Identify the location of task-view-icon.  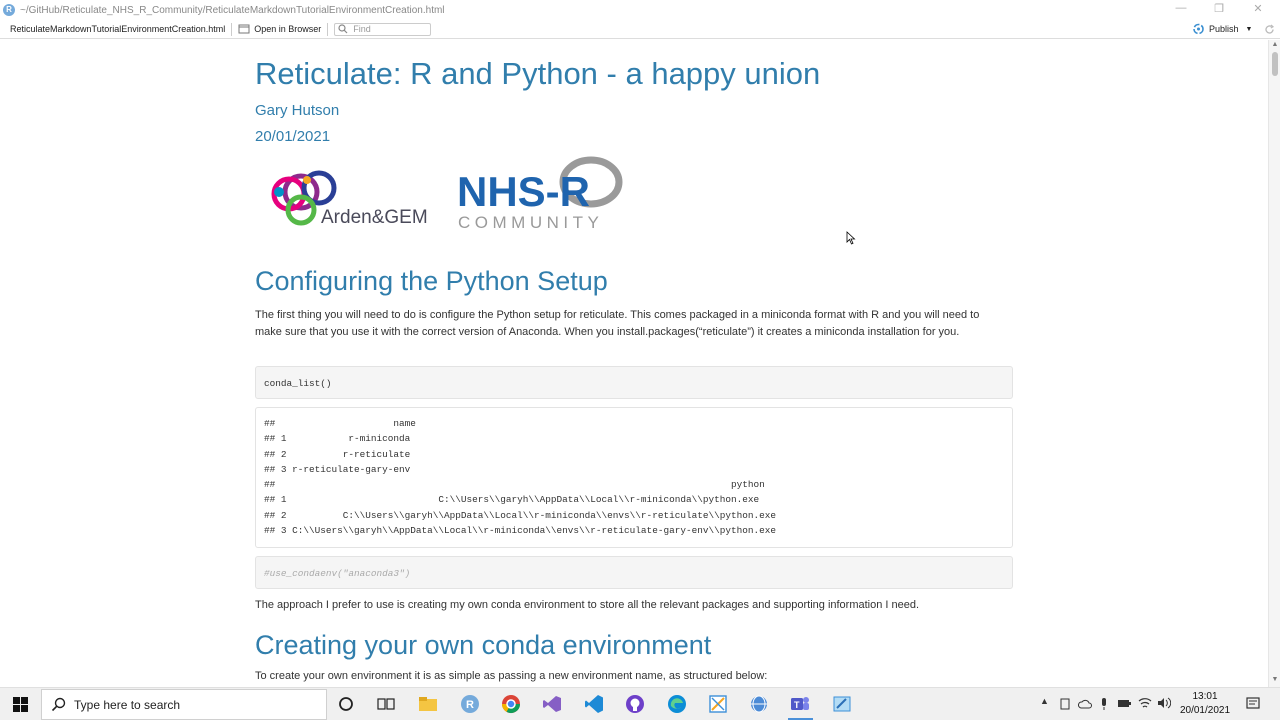
(386, 704).